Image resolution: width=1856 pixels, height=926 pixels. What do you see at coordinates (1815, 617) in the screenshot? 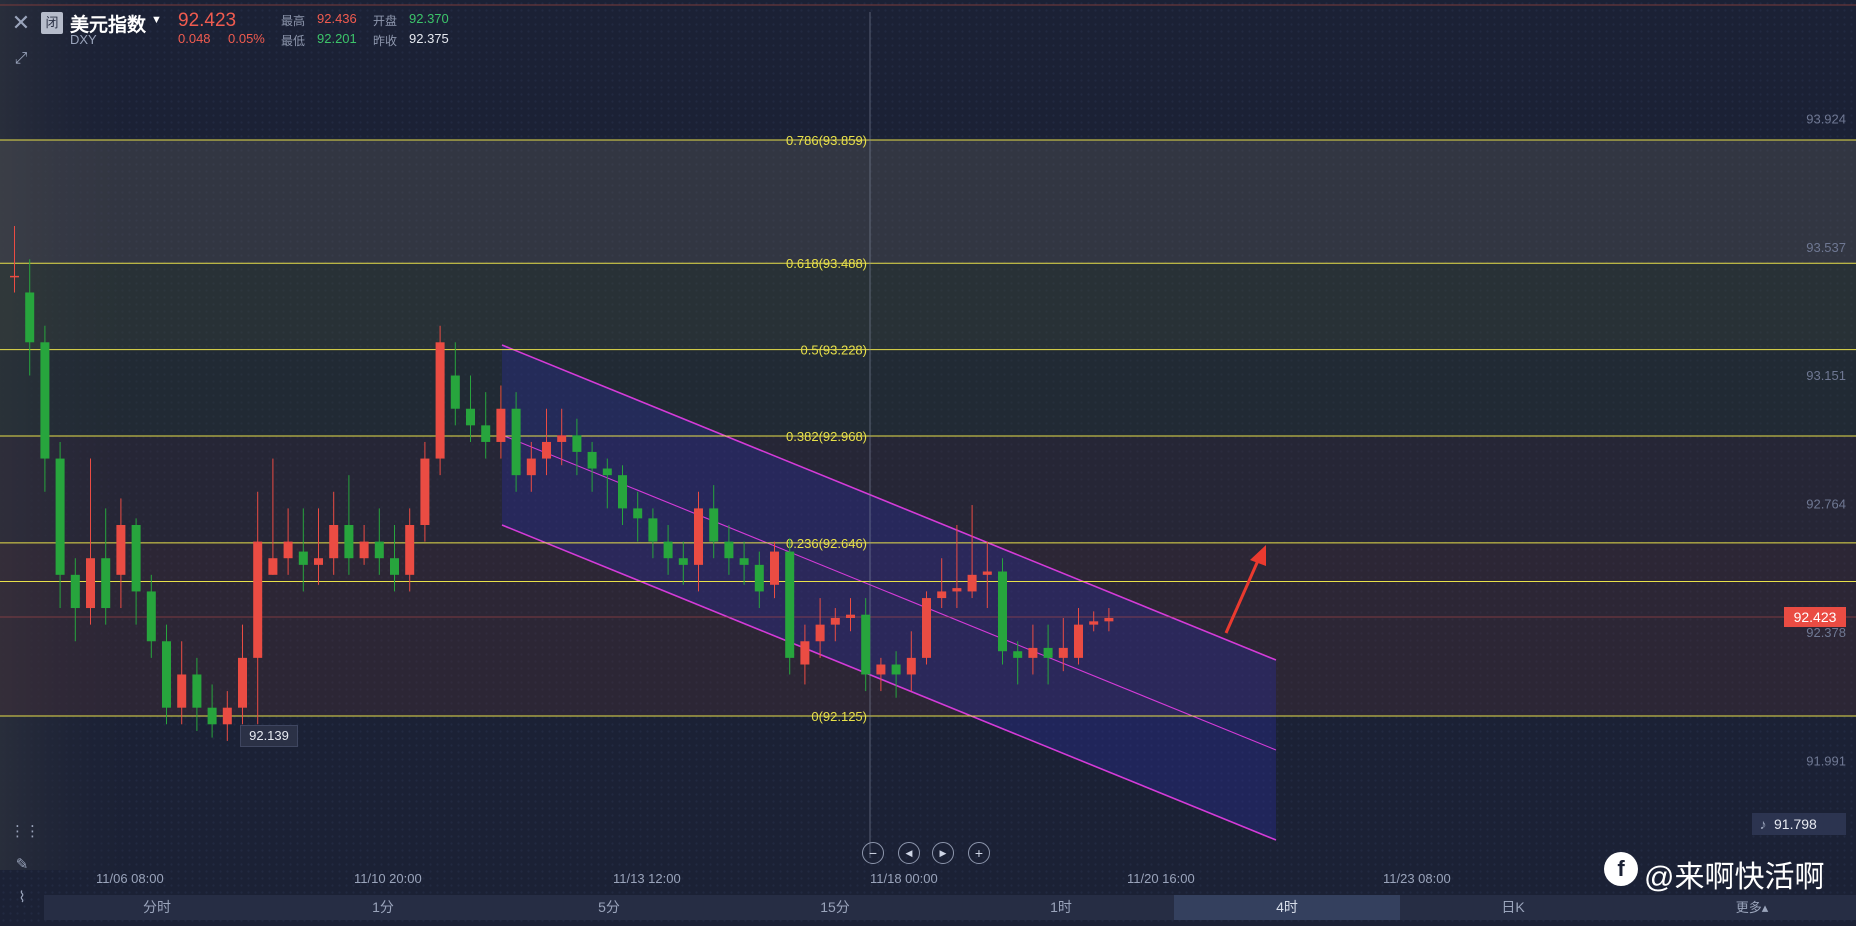
I see `current-price-badge: 92.423` at bounding box center [1815, 617].